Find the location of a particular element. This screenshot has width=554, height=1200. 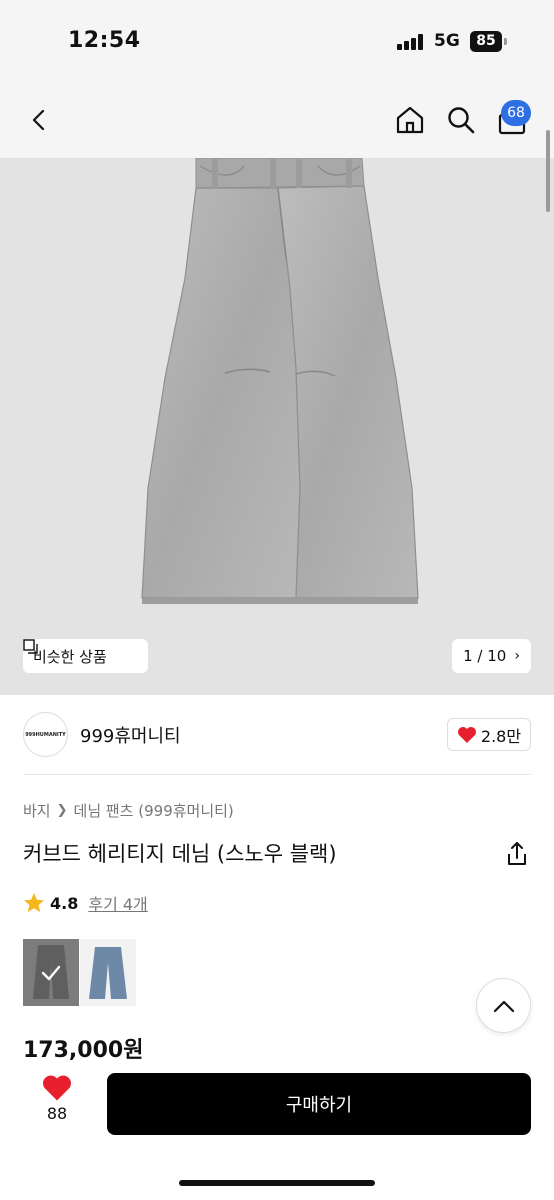

brand-like-count: 2.8만 is located at coordinates (501, 736).